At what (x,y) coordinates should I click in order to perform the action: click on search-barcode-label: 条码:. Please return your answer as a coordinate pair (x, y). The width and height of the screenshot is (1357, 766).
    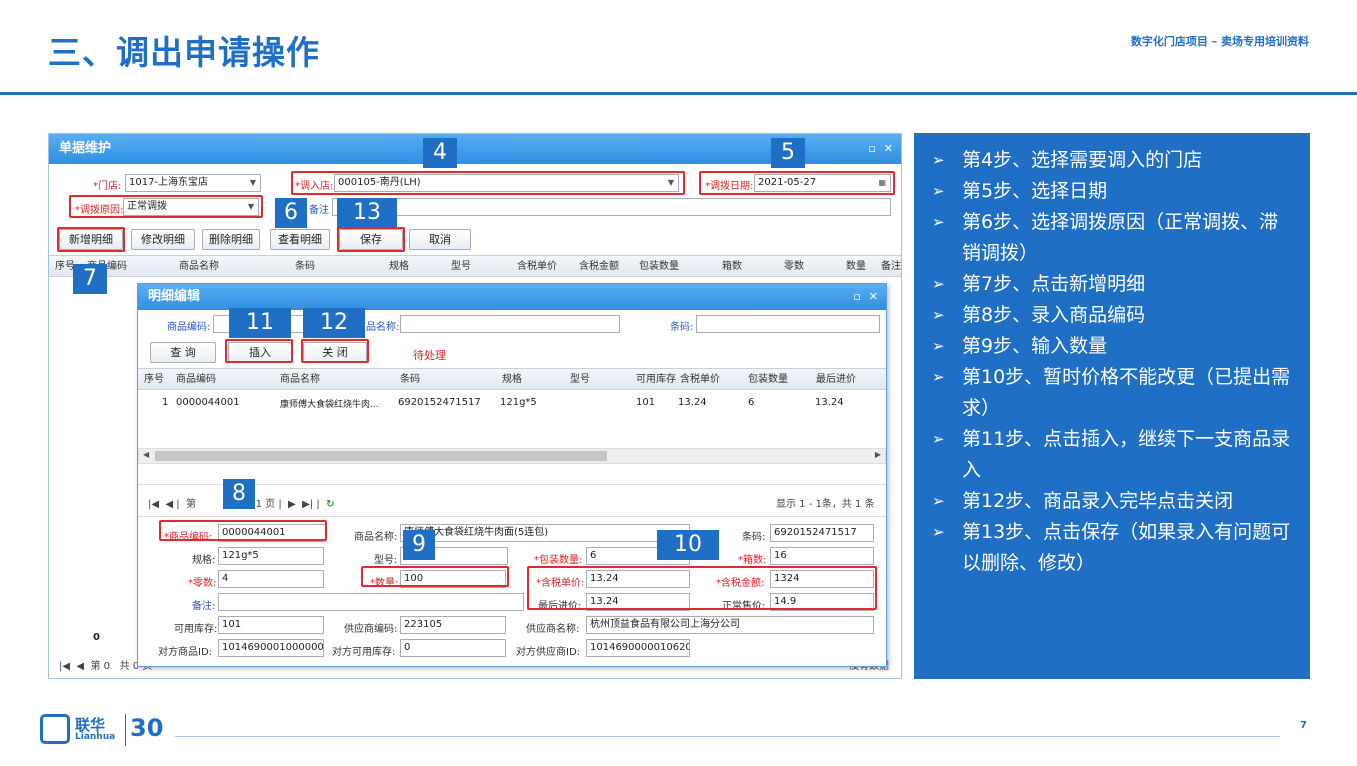
    Looking at the image, I should click on (682, 327).